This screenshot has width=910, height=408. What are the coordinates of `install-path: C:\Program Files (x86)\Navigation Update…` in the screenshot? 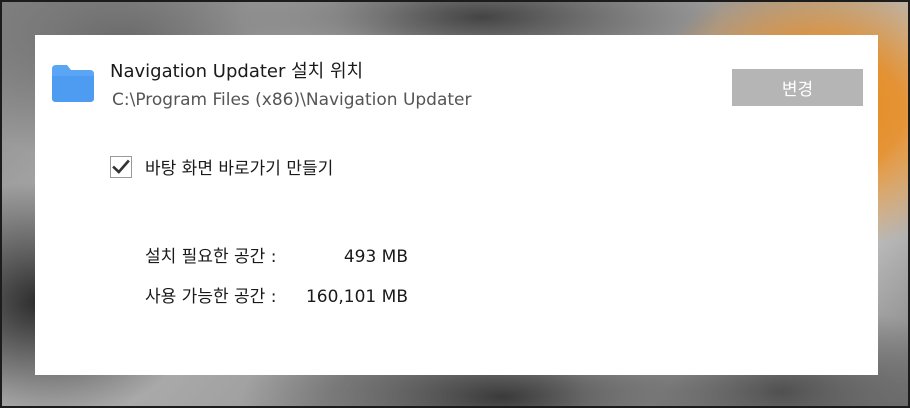 It's located at (292, 100).